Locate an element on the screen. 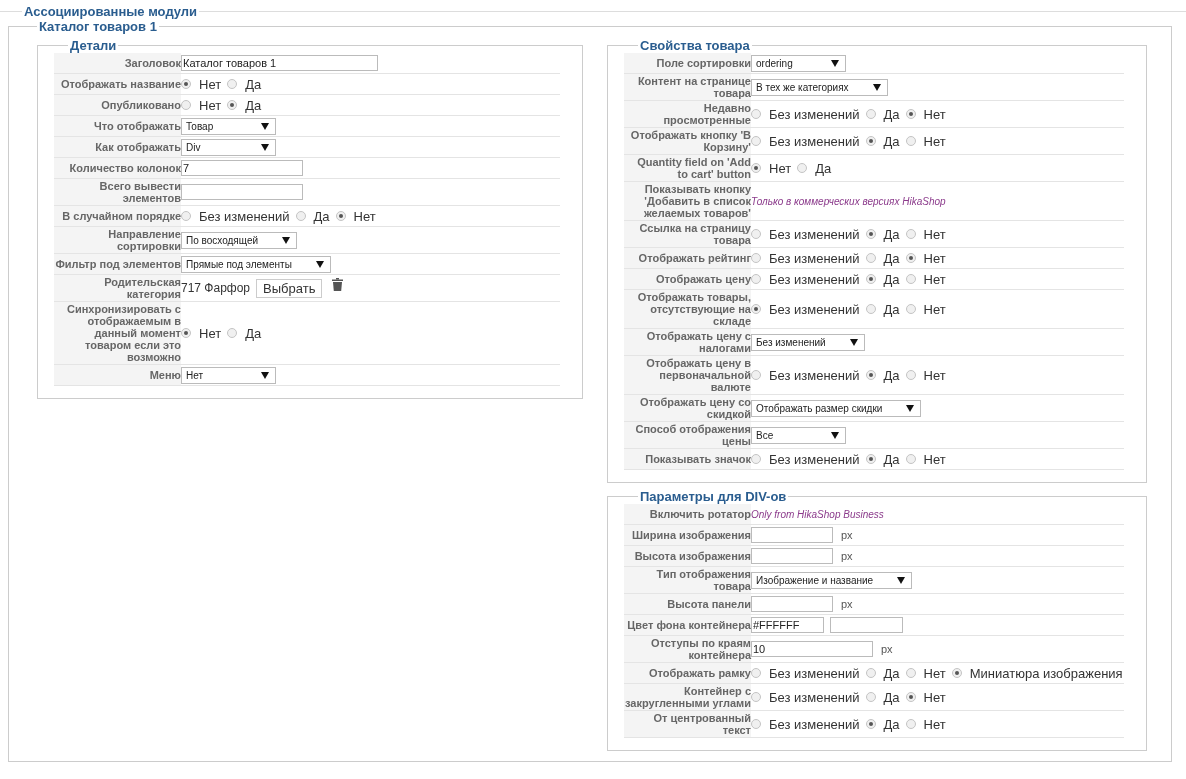  dropdown: Нет is located at coordinates (228, 375).